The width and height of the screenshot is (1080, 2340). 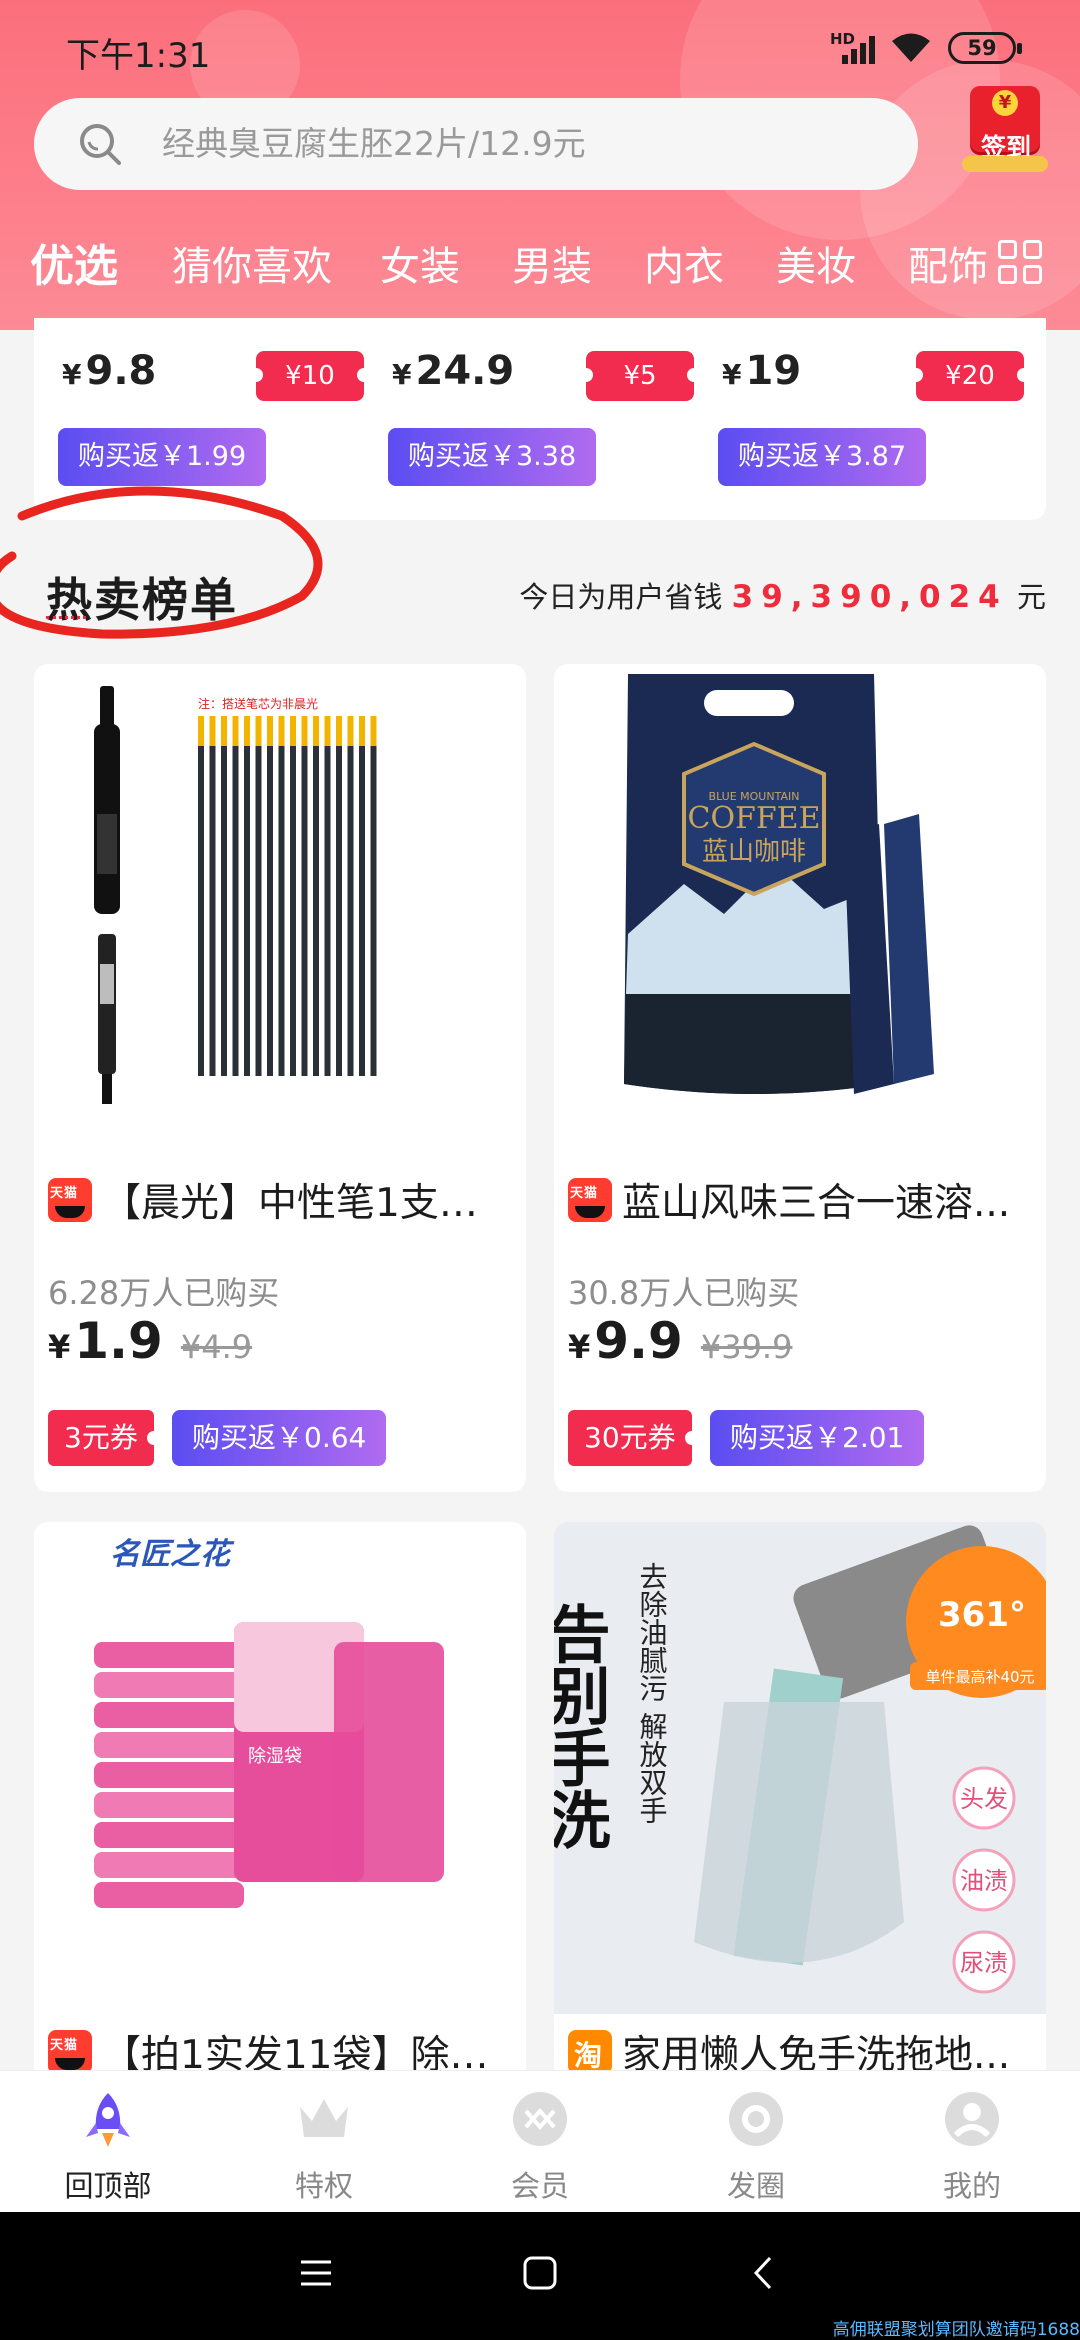 What do you see at coordinates (100, 144) in the screenshot?
I see `search-icon` at bounding box center [100, 144].